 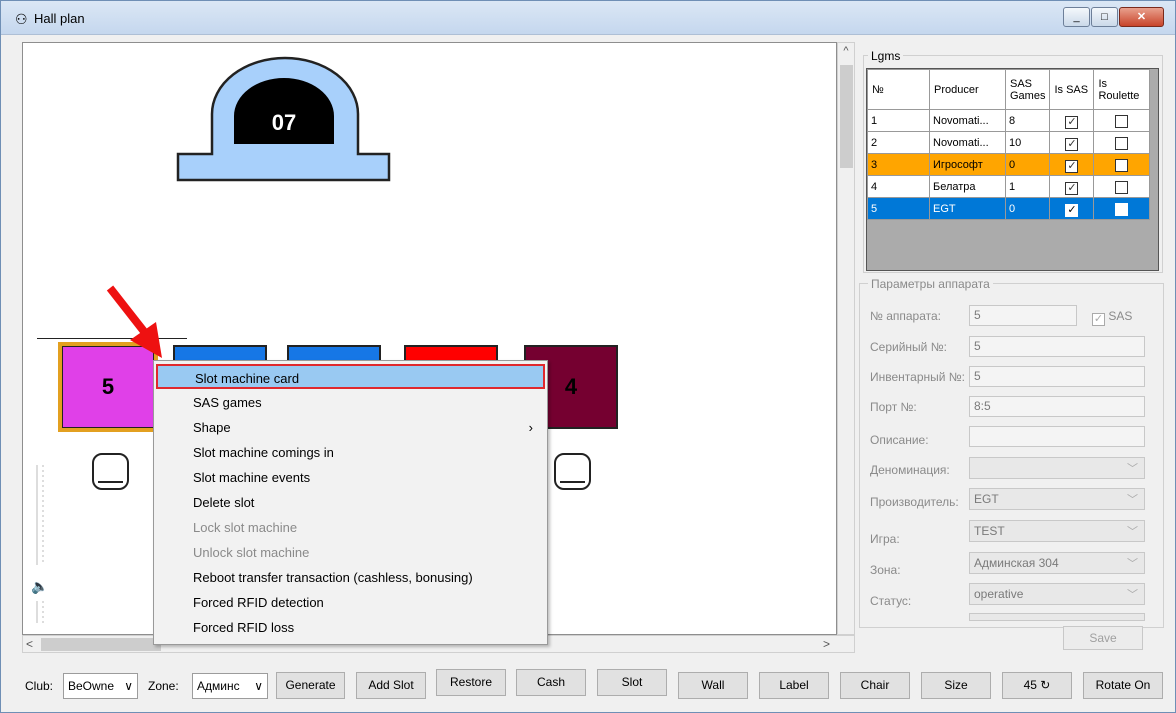 I want to click on cash-button: Cash, so click(x=551, y=682).